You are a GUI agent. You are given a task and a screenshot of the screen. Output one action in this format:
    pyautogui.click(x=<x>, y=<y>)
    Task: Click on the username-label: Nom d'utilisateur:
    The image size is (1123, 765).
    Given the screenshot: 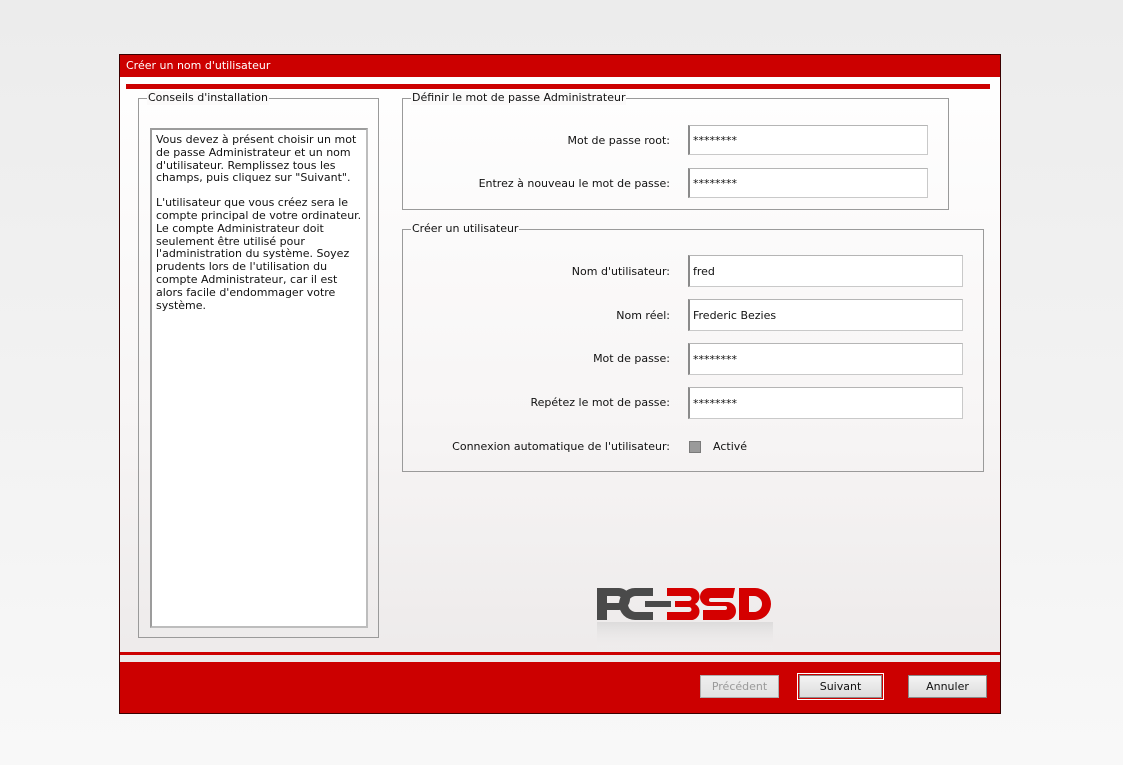 What is the action you would take?
    pyautogui.click(x=620, y=271)
    